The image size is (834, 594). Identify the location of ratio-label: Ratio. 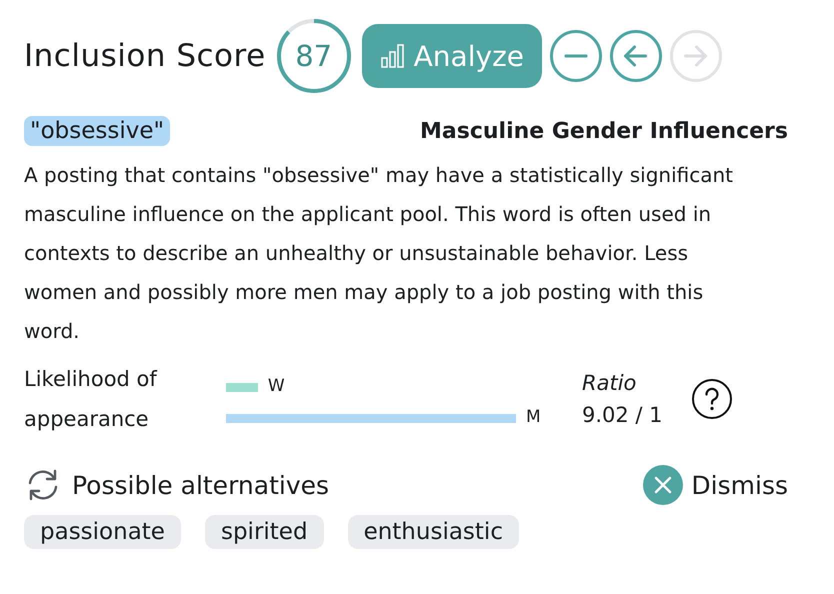
(610, 383).